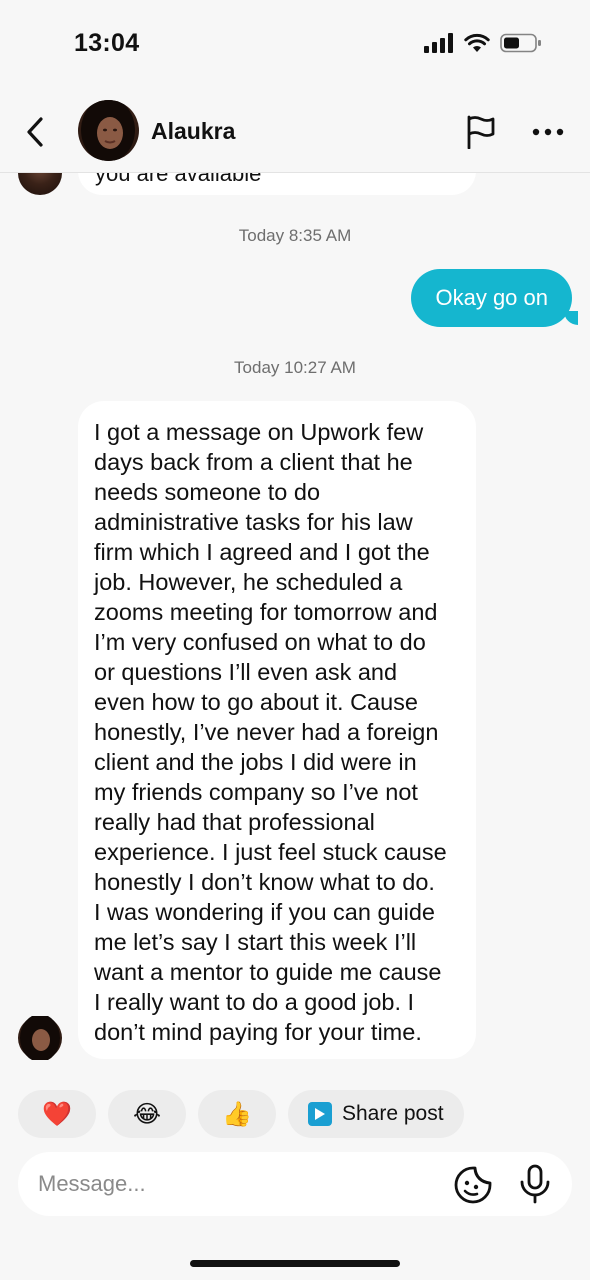 This screenshot has height=1280, width=590. What do you see at coordinates (295, 131) in the screenshot?
I see `chat-header: Alaukra` at bounding box center [295, 131].